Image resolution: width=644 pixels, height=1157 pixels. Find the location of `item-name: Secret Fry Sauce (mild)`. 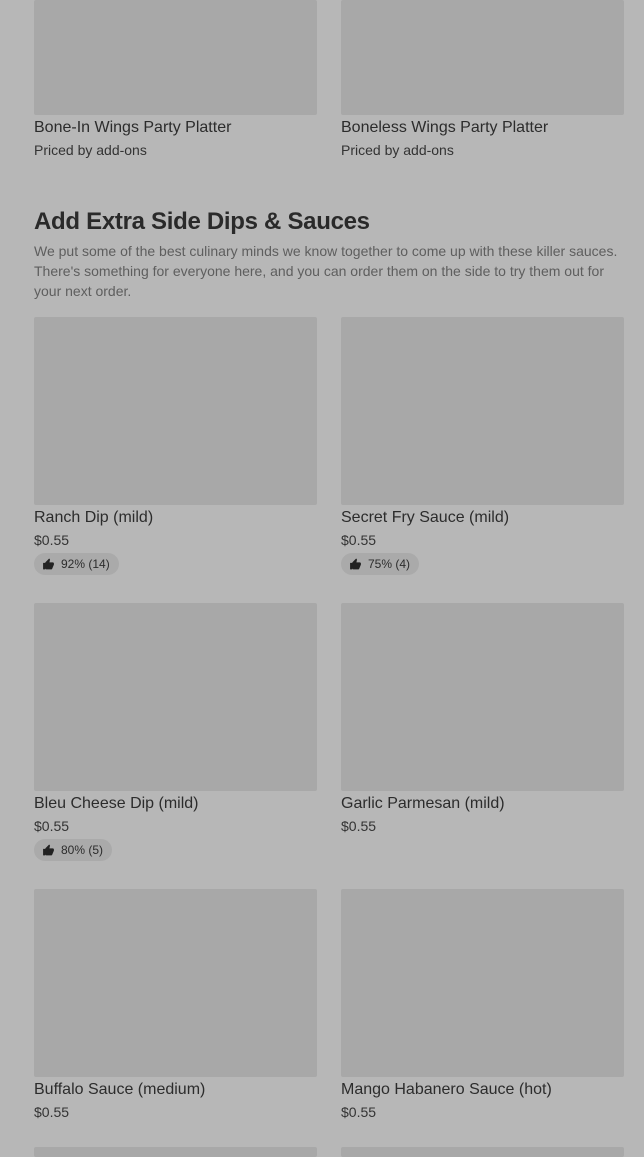

item-name: Secret Fry Sauce (mild) is located at coordinates (425, 517).